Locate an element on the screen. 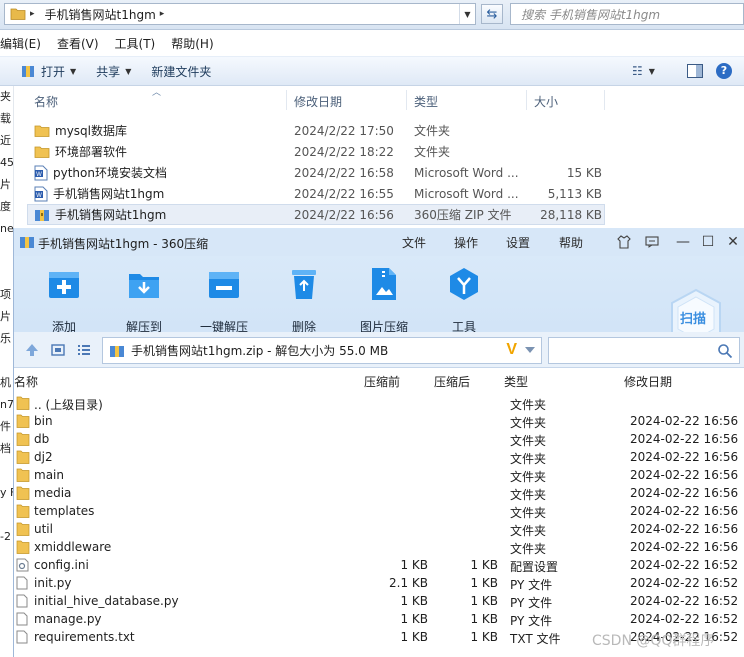 The width and height of the screenshot is (744, 657). menu-operate: 操作 is located at coordinates (466, 242).